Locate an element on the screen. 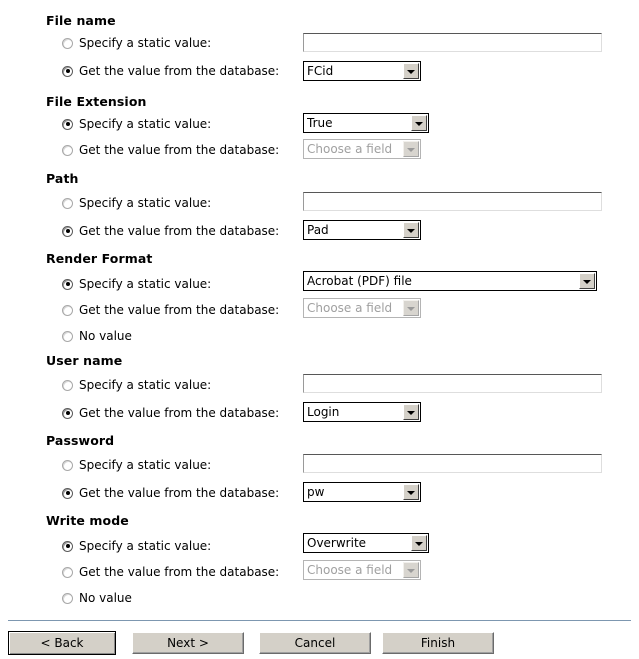 The image size is (639, 659). label-file-extension-database: Get the value from the database: is located at coordinates (179, 150).